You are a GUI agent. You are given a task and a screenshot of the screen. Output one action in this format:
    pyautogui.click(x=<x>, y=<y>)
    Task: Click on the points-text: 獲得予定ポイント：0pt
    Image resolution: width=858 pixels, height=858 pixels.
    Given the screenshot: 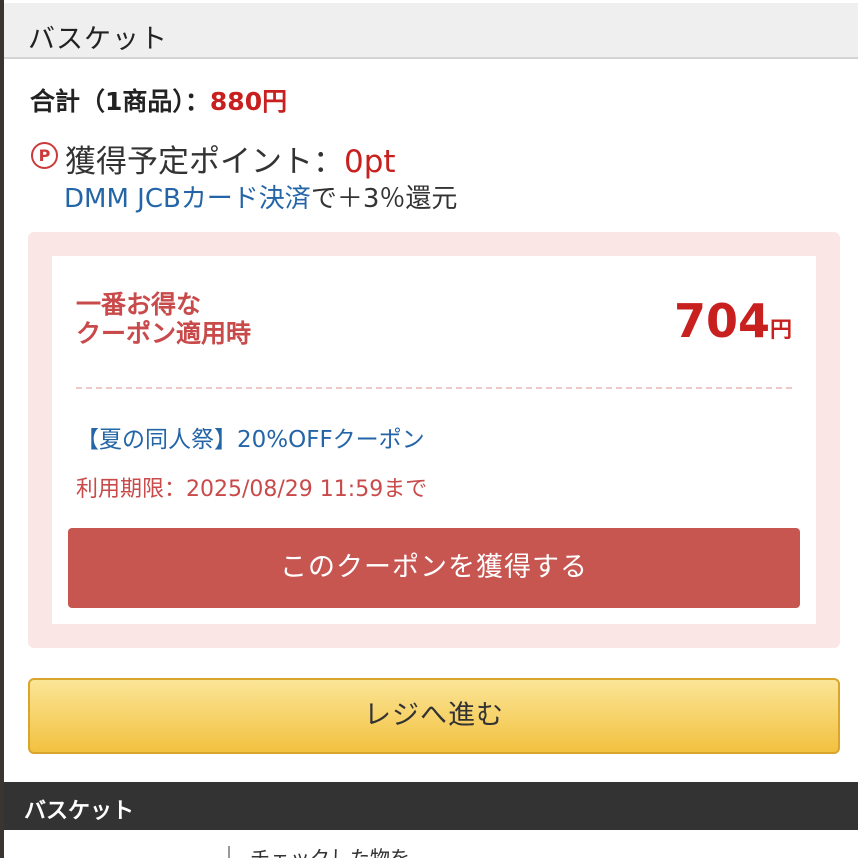 What is the action you would take?
    pyautogui.click(x=230, y=158)
    